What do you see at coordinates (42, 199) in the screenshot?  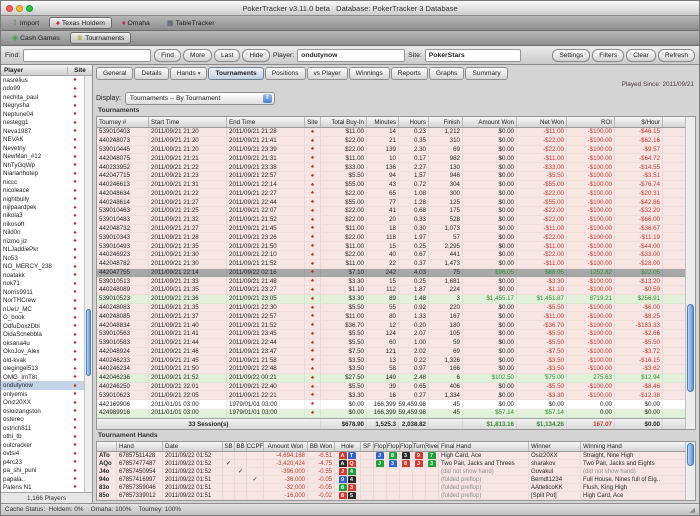 I see `player-list-item: nightbully ♠` at bounding box center [42, 199].